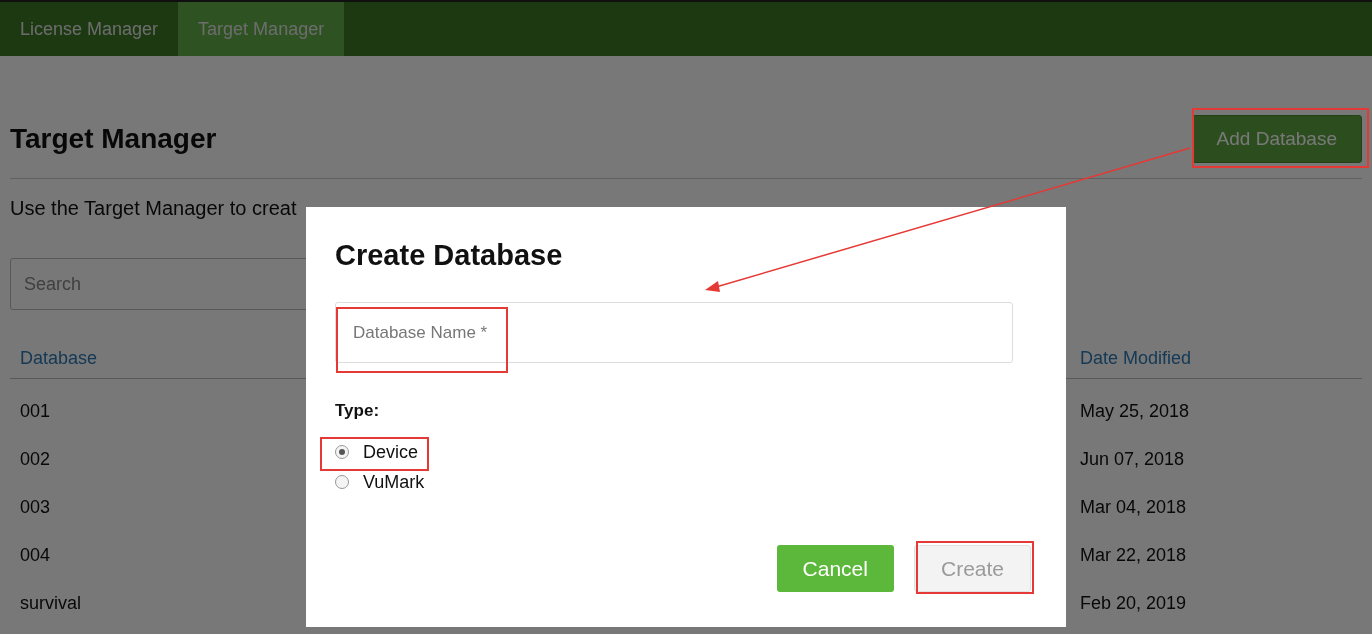  I want to click on page-title: Target Manager, so click(113, 139).